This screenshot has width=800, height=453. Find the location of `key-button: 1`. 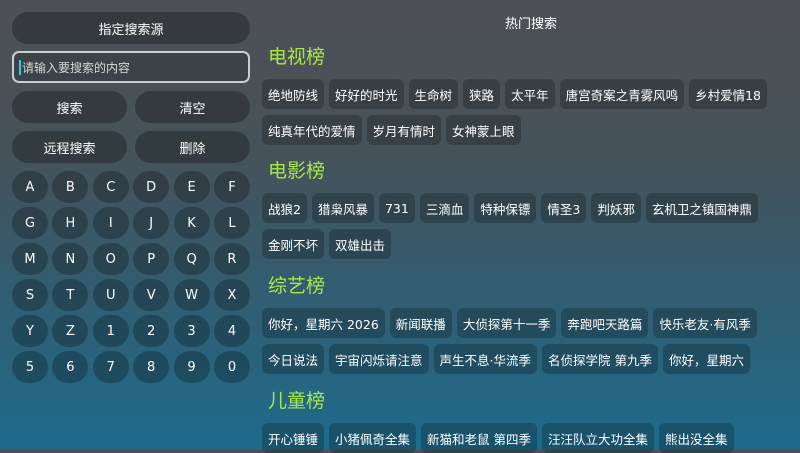

key-button: 1 is located at coordinates (110, 331).